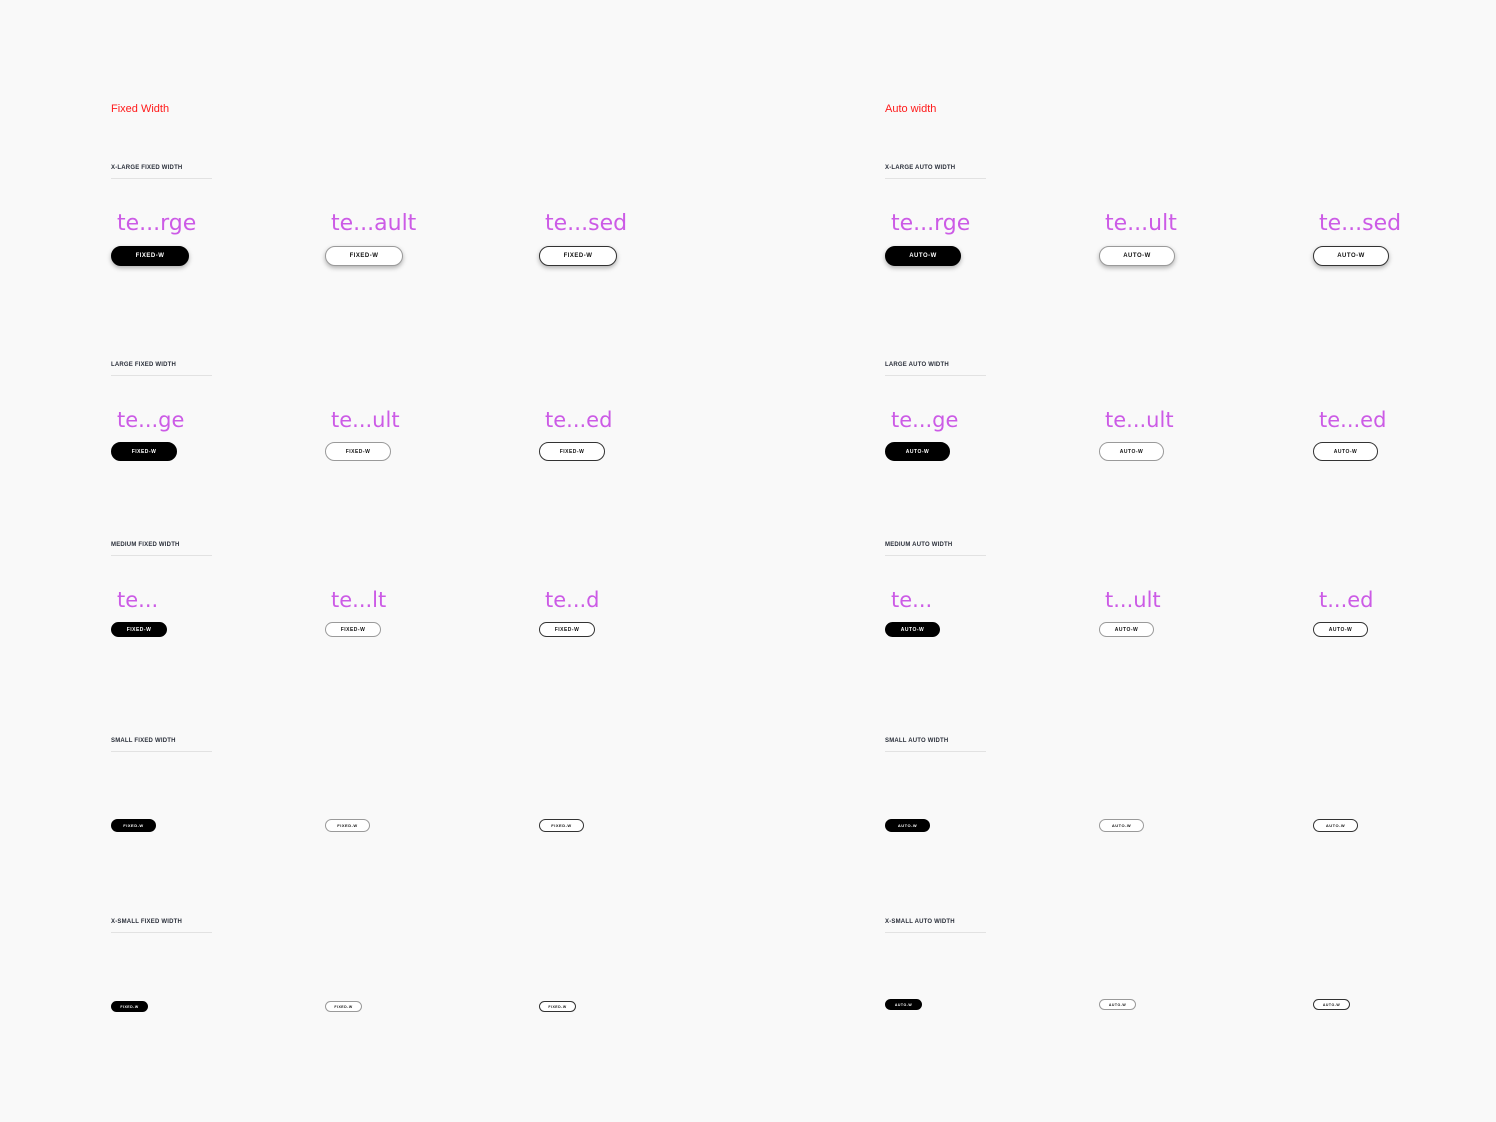  I want to click on group-title: Fixed Width, so click(140, 109).